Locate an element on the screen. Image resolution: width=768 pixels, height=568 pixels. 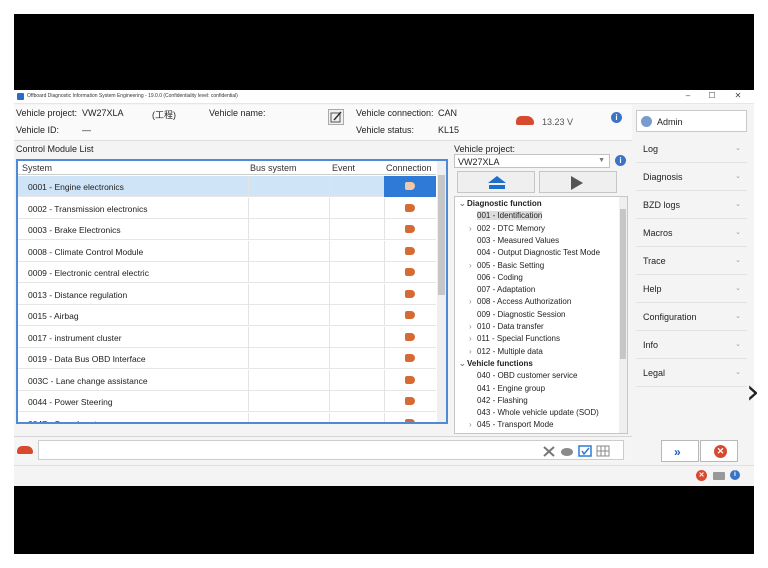
admin-button: Admin is located at coordinates (691, 121).